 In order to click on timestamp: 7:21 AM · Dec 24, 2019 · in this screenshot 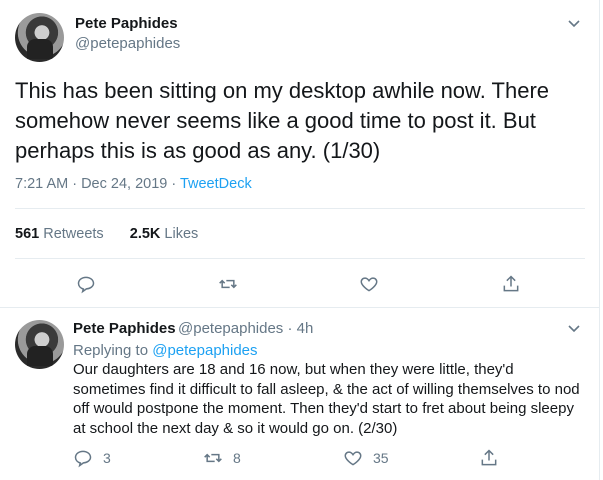, I will do `click(97, 184)`.